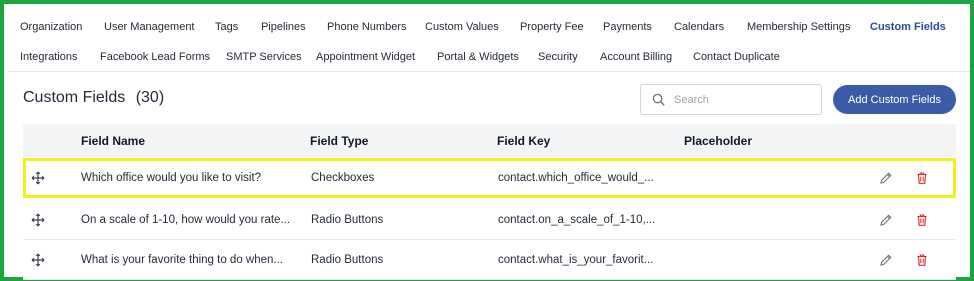 Image resolution: width=974 pixels, height=281 pixels. I want to click on tab-user-management: User Management, so click(149, 27).